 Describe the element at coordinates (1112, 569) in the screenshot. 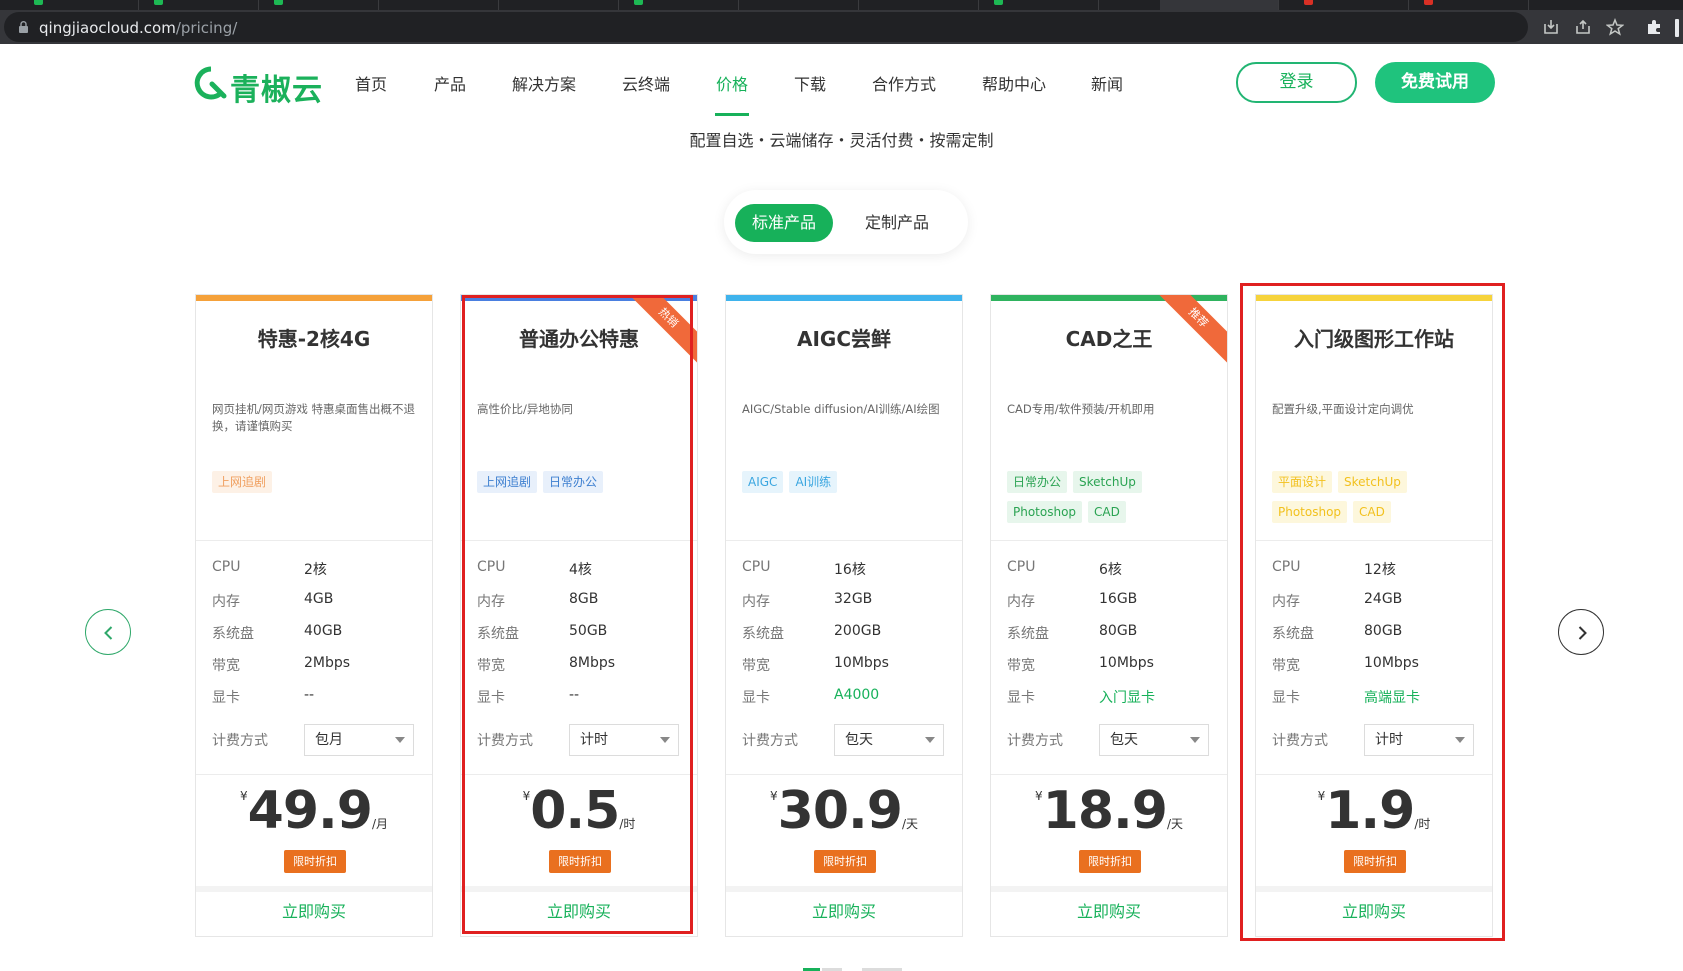

I see `spec-row-cpu: CPU 6核` at that location.